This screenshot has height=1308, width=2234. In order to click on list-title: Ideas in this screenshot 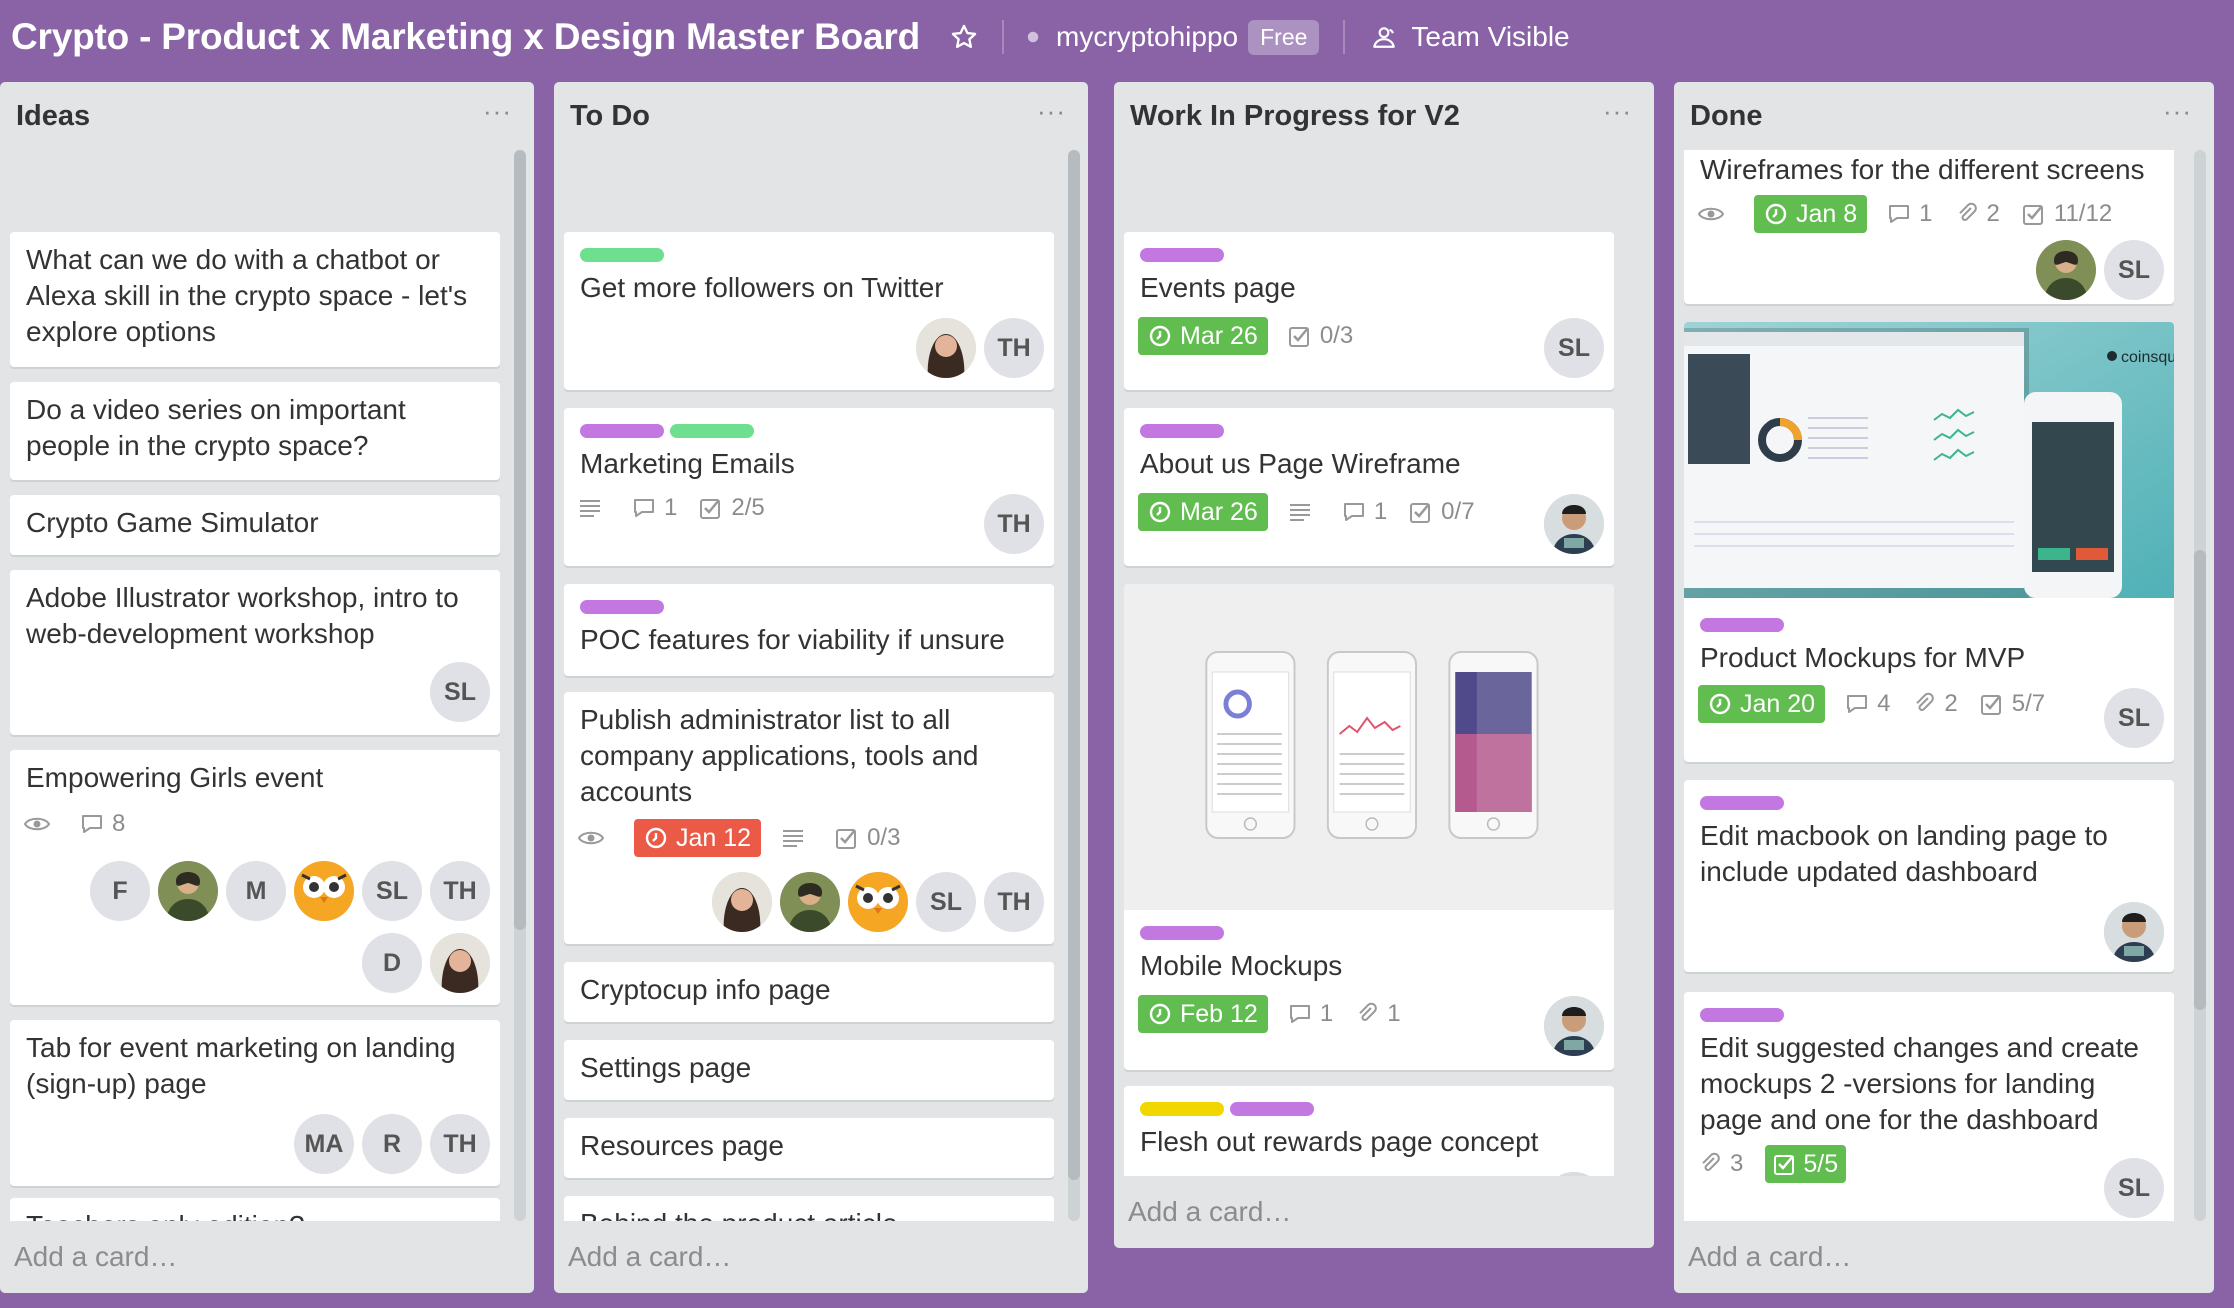, I will do `click(53, 116)`.